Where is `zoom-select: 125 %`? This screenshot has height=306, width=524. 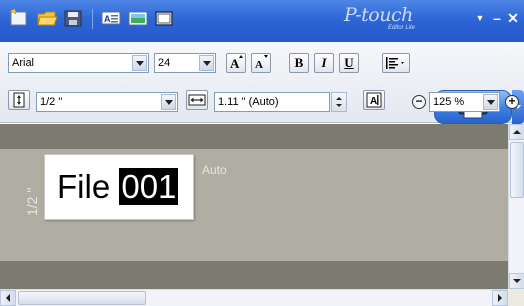 zoom-select: 125 % is located at coordinates (464, 102).